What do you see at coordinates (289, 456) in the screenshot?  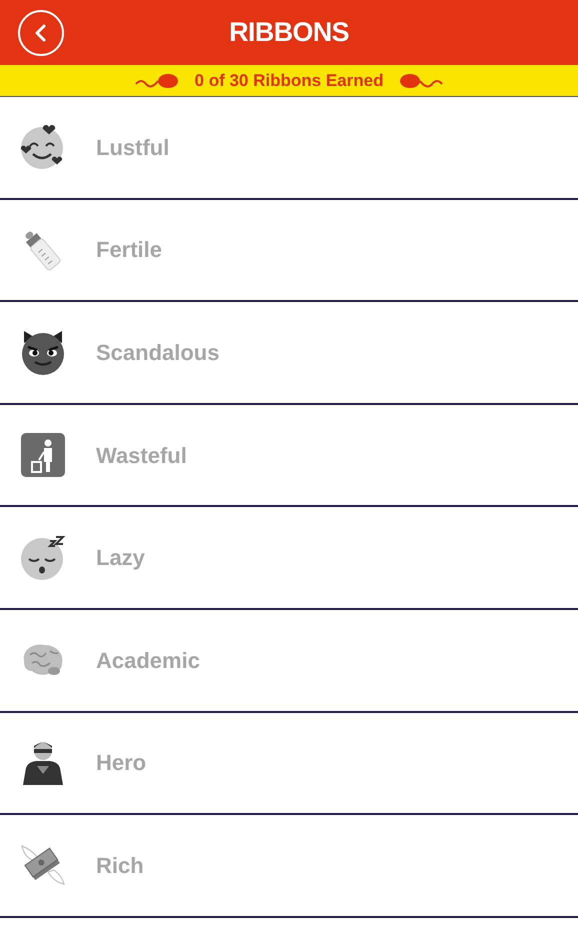 I see `ribbon-row: Wasteful` at bounding box center [289, 456].